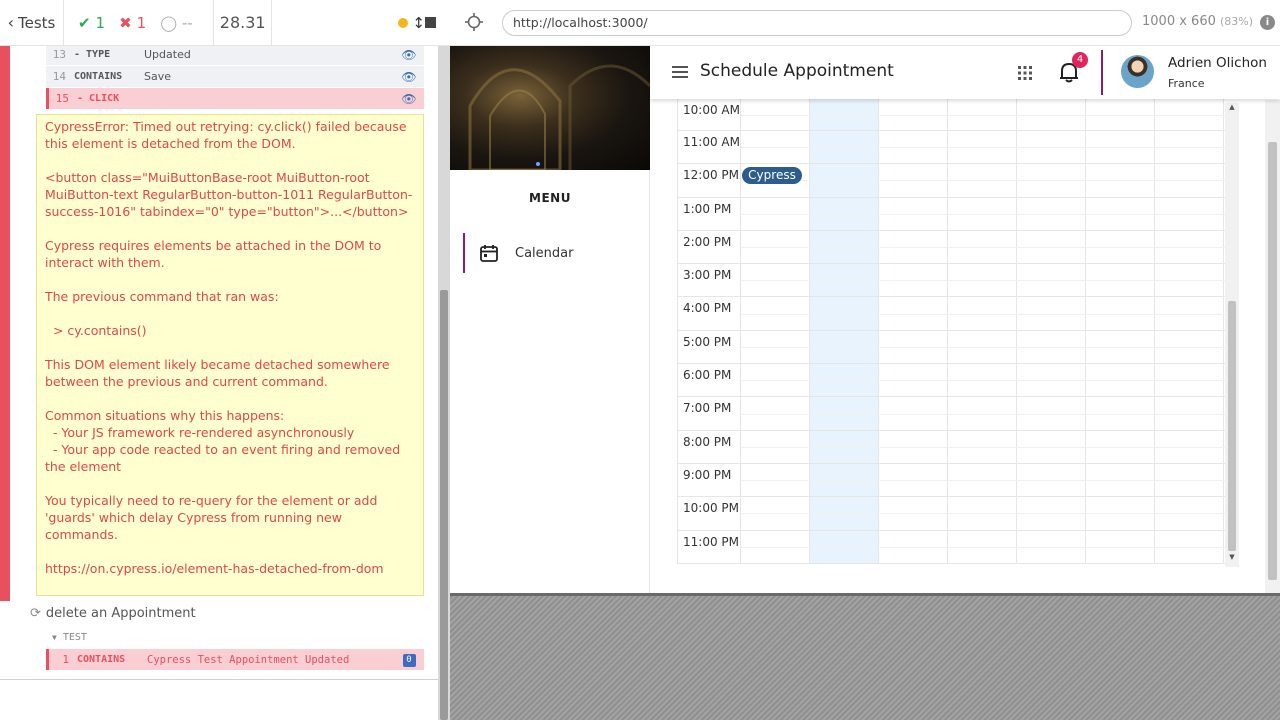  What do you see at coordinates (1232, 107) in the screenshot?
I see `scroll-up-arrow-icon: ▲` at bounding box center [1232, 107].